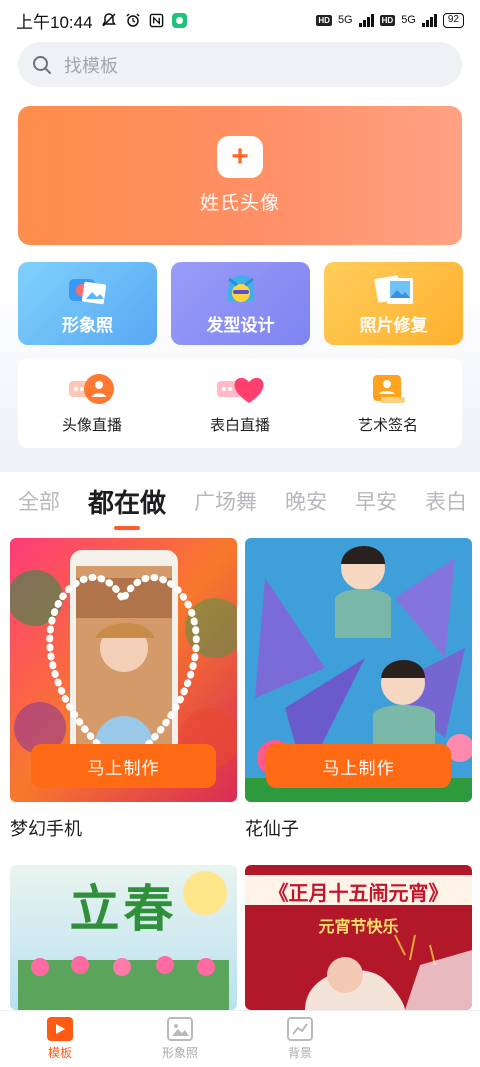 The image size is (480, 1067). I want to click on category-tabs: 全部 都在做 广场舞 晚安 早安 表白, so click(240, 501).